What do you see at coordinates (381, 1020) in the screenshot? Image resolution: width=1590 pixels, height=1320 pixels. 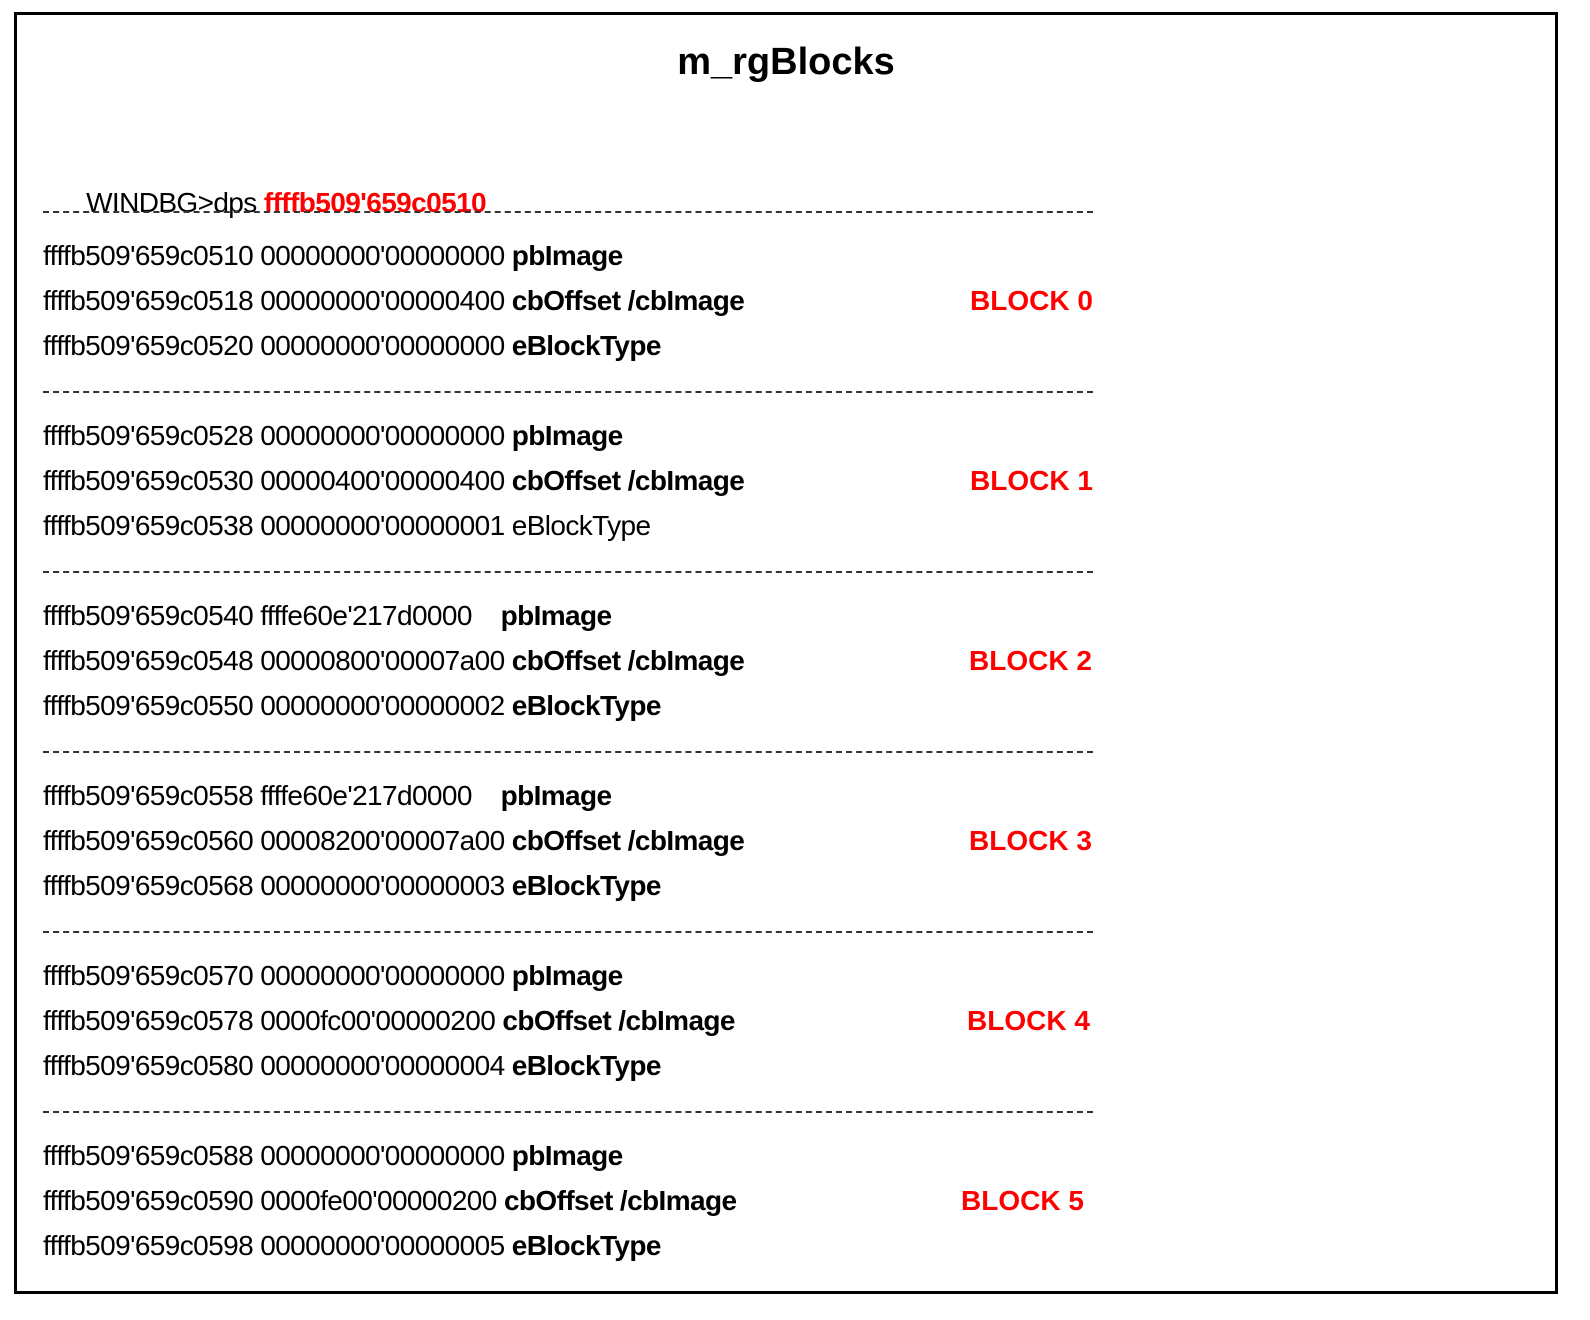 I see `row-value: 0000fc00'00000200` at bounding box center [381, 1020].